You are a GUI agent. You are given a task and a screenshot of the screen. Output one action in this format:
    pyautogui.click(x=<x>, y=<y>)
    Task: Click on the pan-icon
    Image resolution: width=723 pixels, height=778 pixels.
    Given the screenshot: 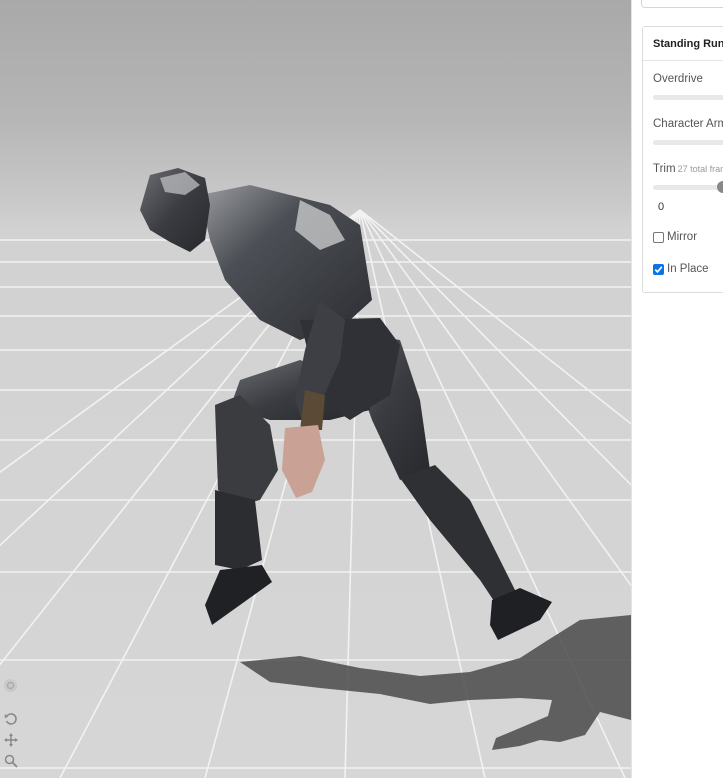 What is the action you would take?
    pyautogui.click(x=10, y=739)
    